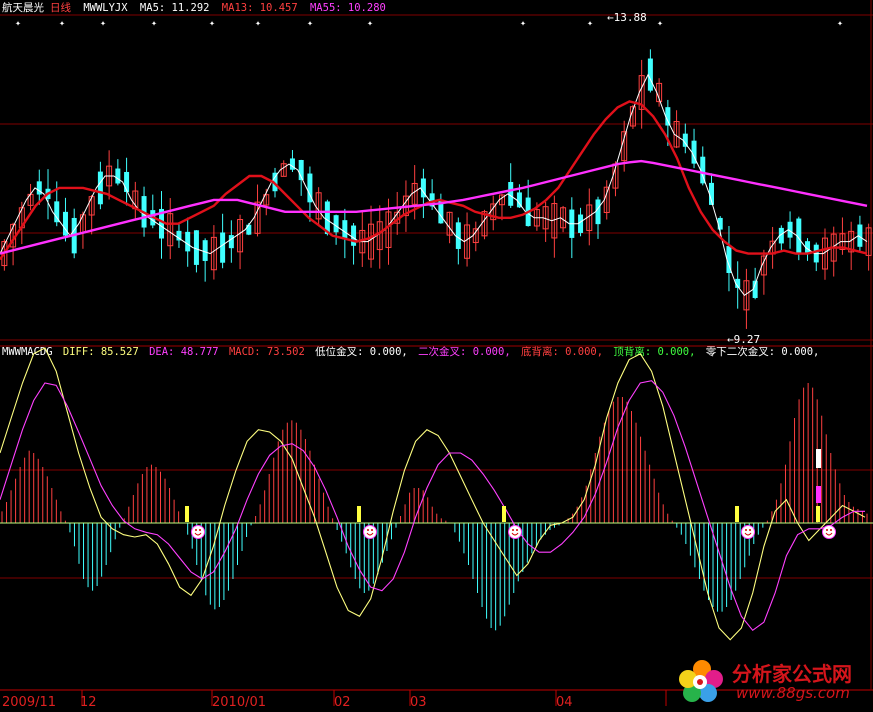  Describe the element at coordinates (239, 702) in the screenshot. I see `x-label-2010-01: 2010/01` at that location.